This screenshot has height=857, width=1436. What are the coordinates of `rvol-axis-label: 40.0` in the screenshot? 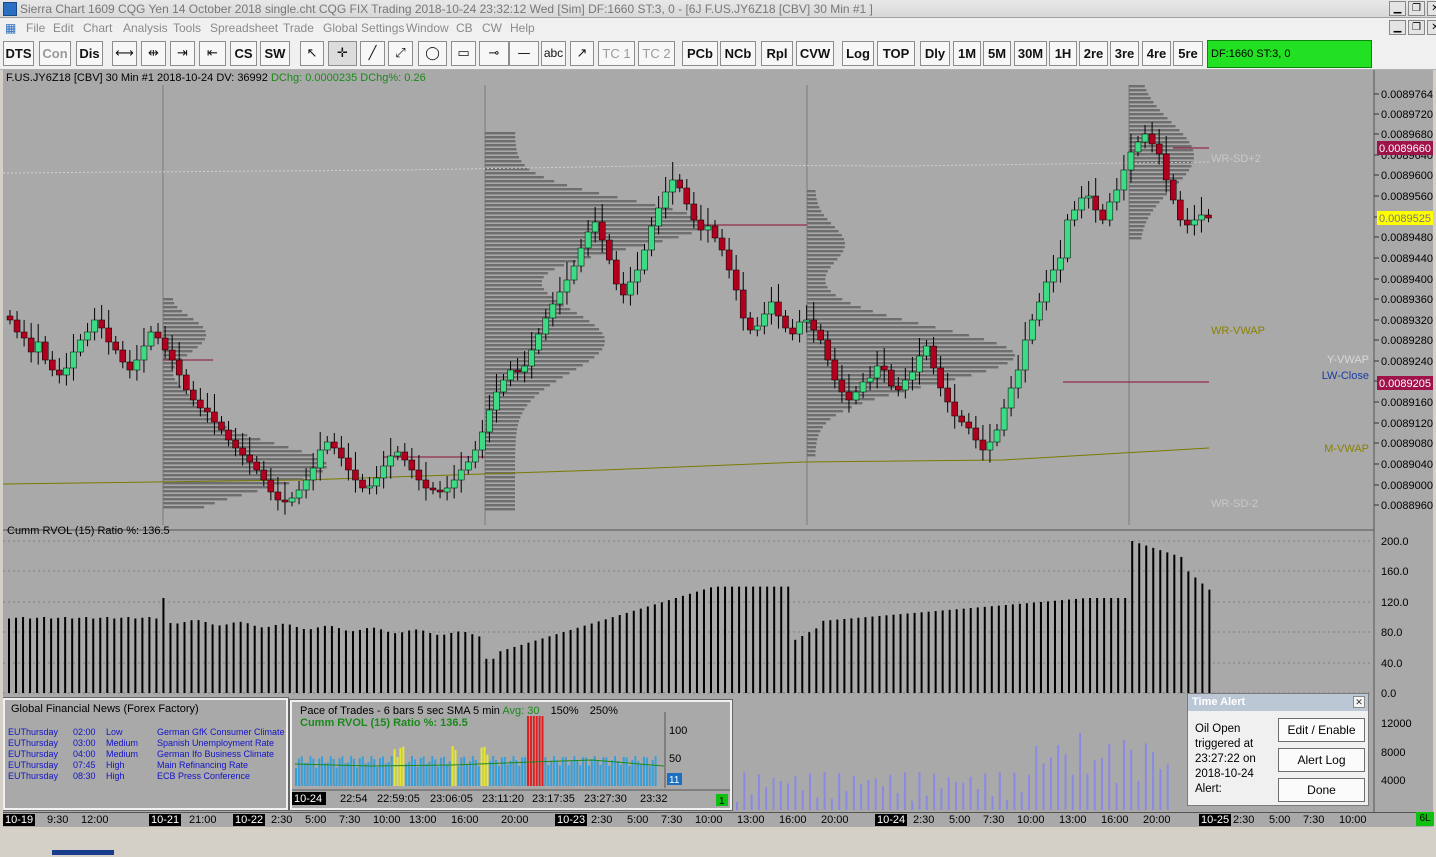 It's located at (1391, 664).